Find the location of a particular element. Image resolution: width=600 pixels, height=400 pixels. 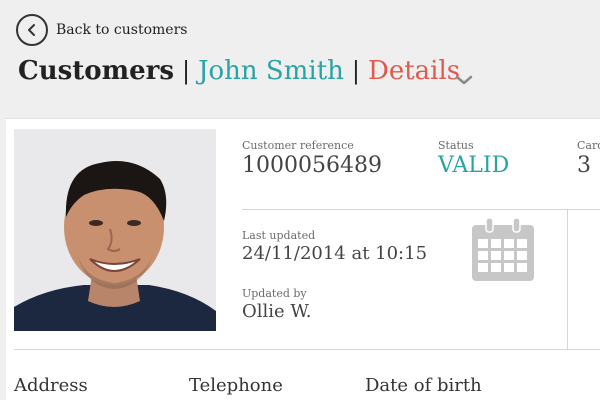

updated-by-value: Ollie W. is located at coordinates (277, 311).